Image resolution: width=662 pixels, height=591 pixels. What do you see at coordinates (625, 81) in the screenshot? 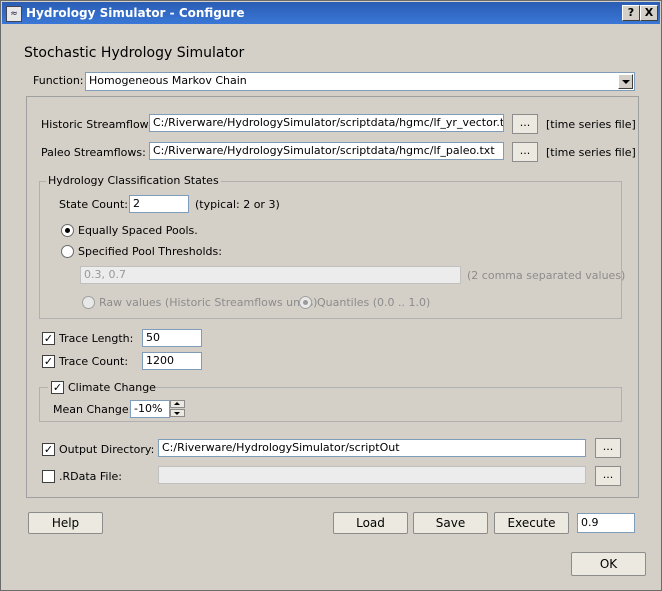
I see `chevron-down-icon` at bounding box center [625, 81].